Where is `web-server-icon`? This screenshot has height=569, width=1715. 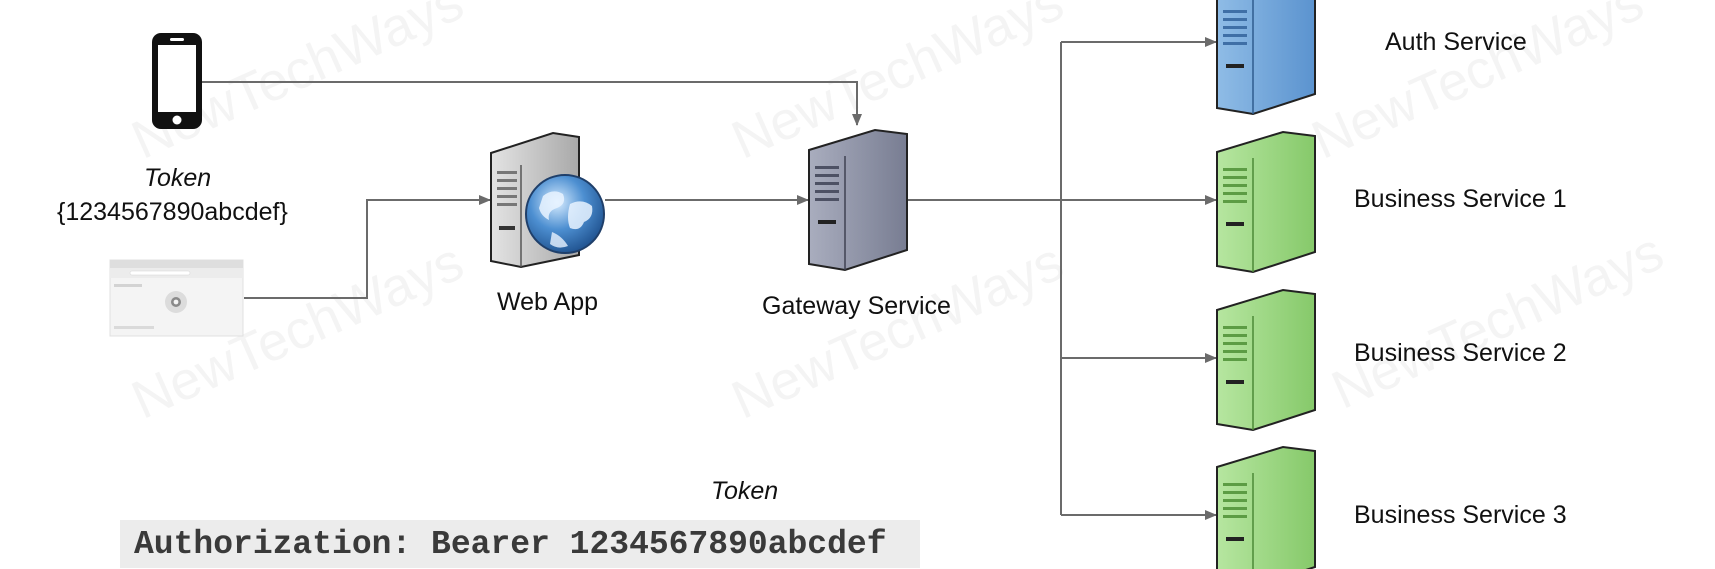
web-server-icon is located at coordinates (547, 200).